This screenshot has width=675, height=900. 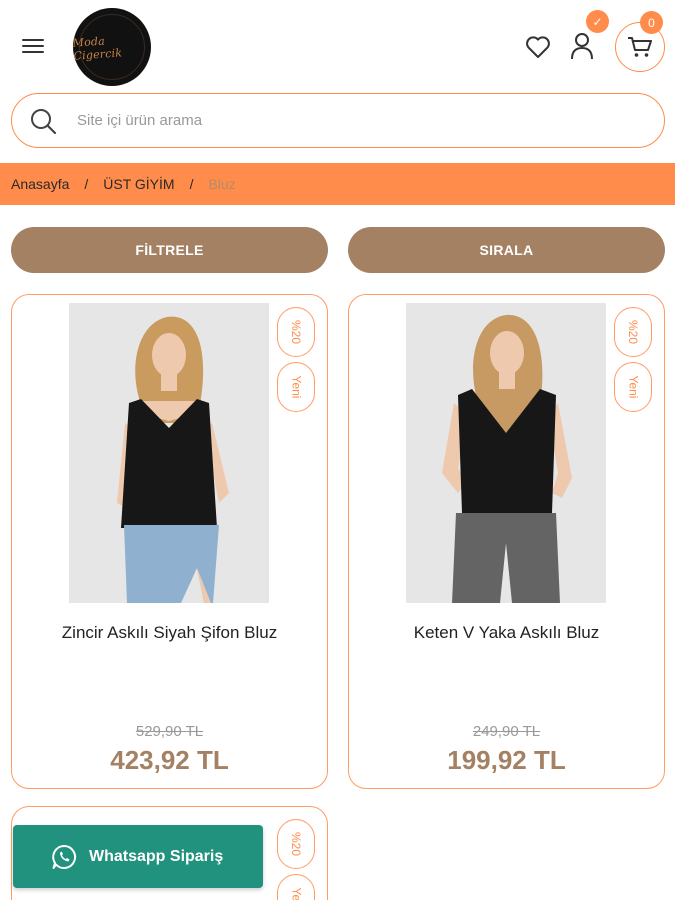 I want to click on product-name: Zincir Askılı Siyah Şifon Bluz, so click(x=169, y=633).